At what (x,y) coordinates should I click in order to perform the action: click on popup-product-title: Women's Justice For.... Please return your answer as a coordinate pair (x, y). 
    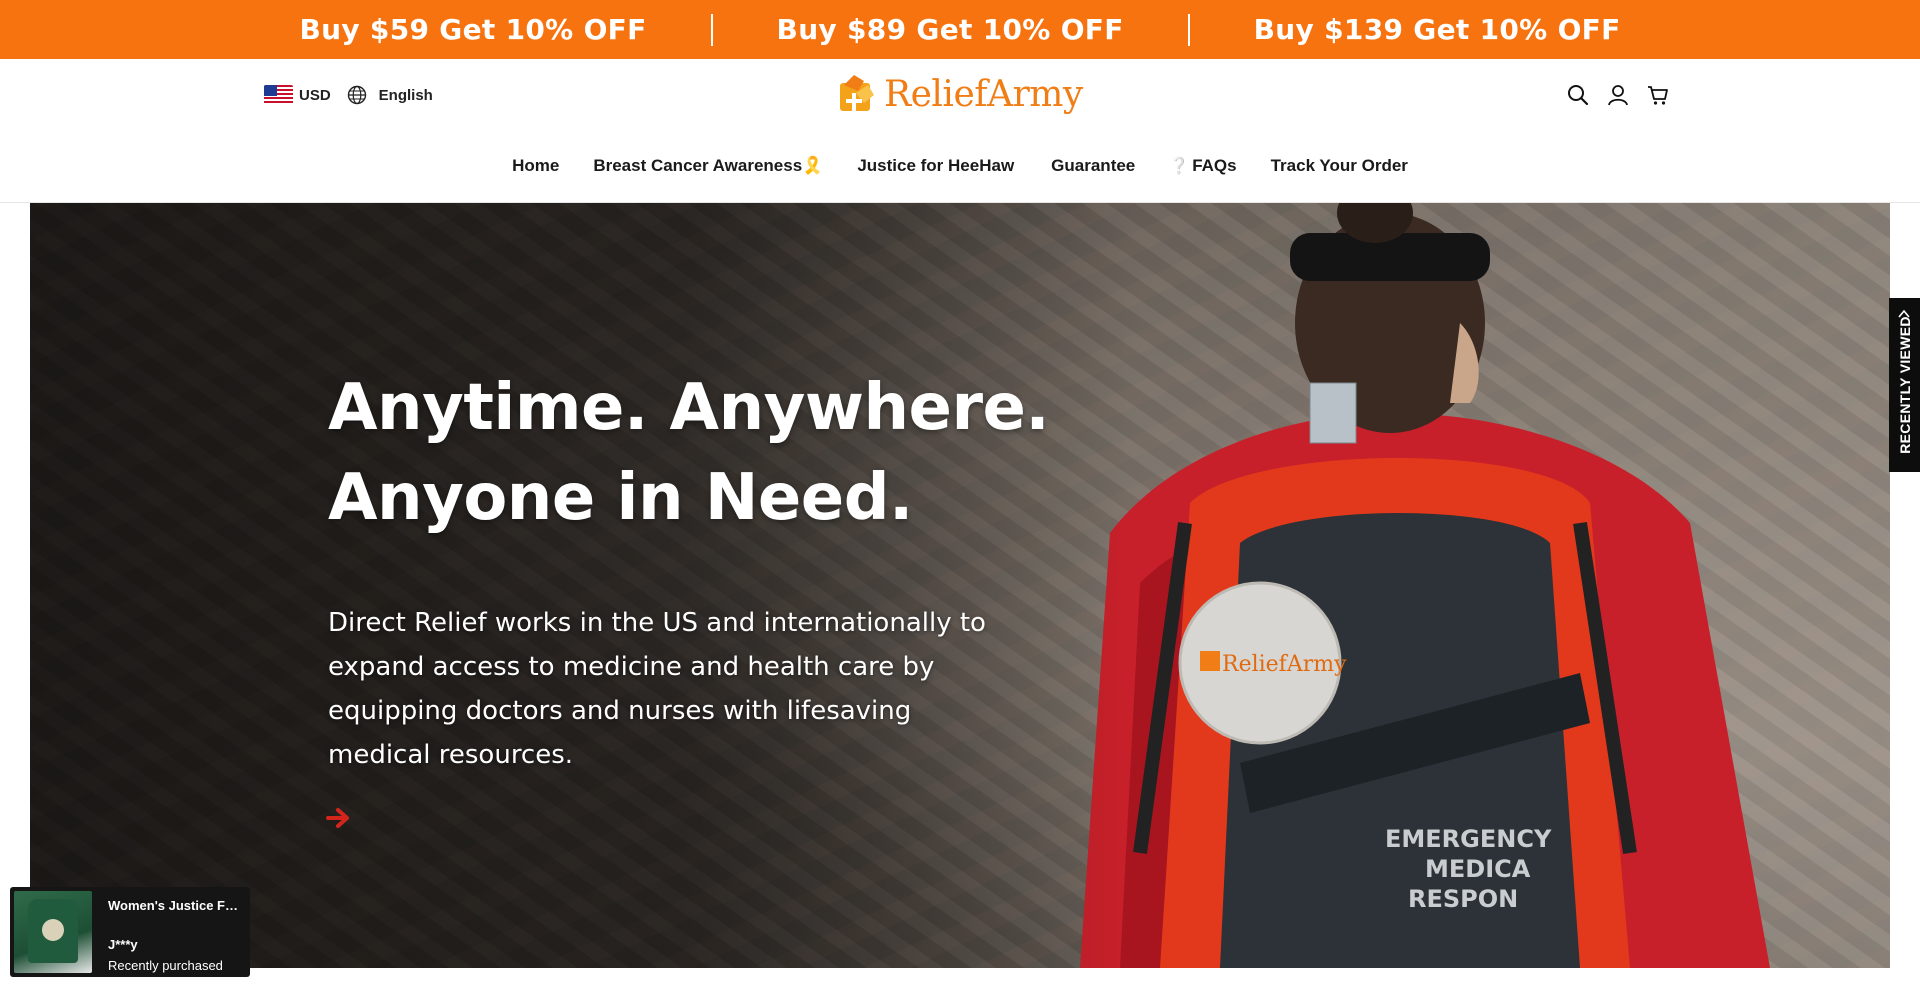
    Looking at the image, I should click on (176, 905).